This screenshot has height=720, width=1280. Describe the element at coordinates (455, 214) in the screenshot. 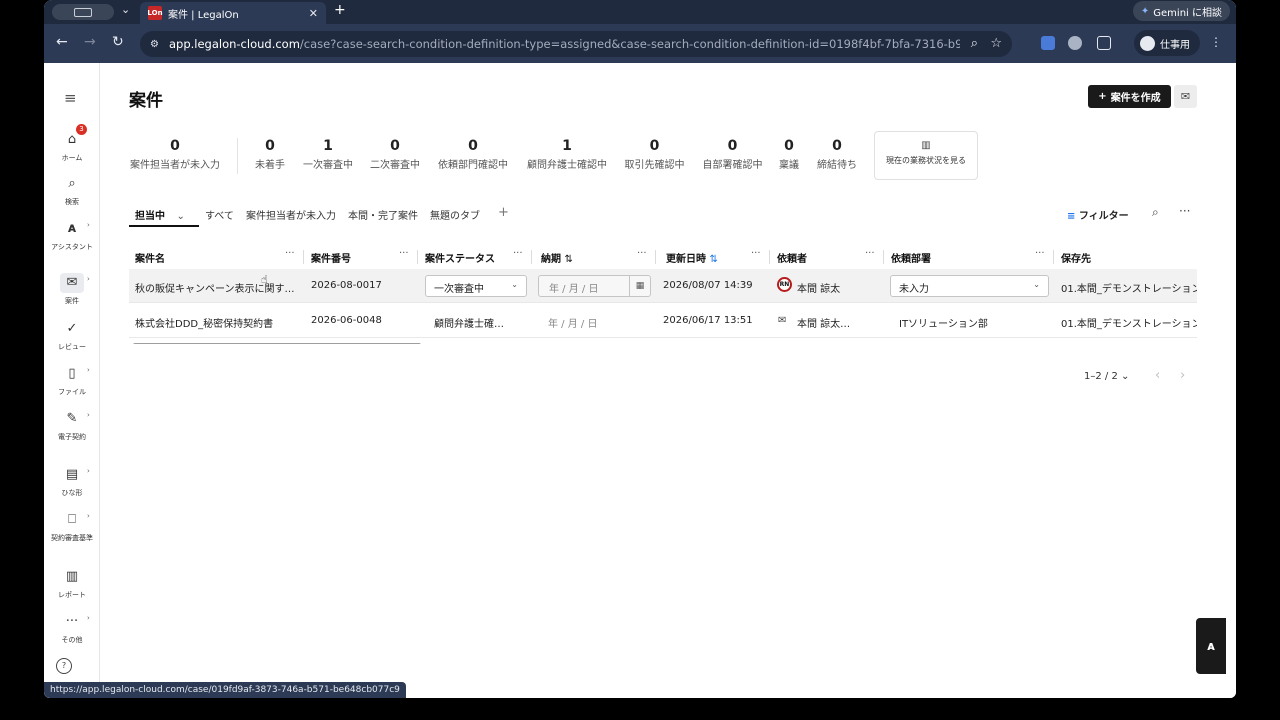

I see `tab-untitled: 無題のタブ` at that location.